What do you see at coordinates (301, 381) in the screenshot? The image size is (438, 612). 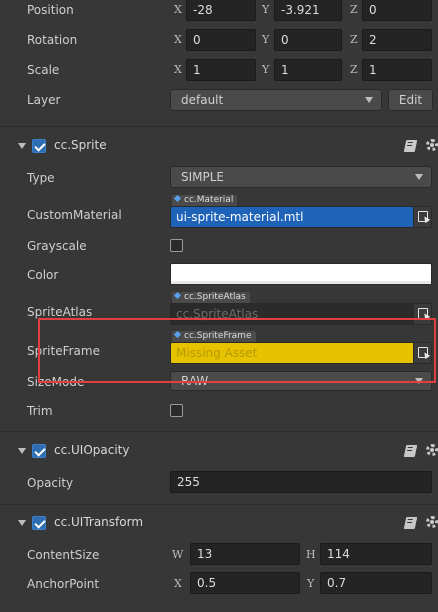 I see `size-mode-select: RAW` at bounding box center [301, 381].